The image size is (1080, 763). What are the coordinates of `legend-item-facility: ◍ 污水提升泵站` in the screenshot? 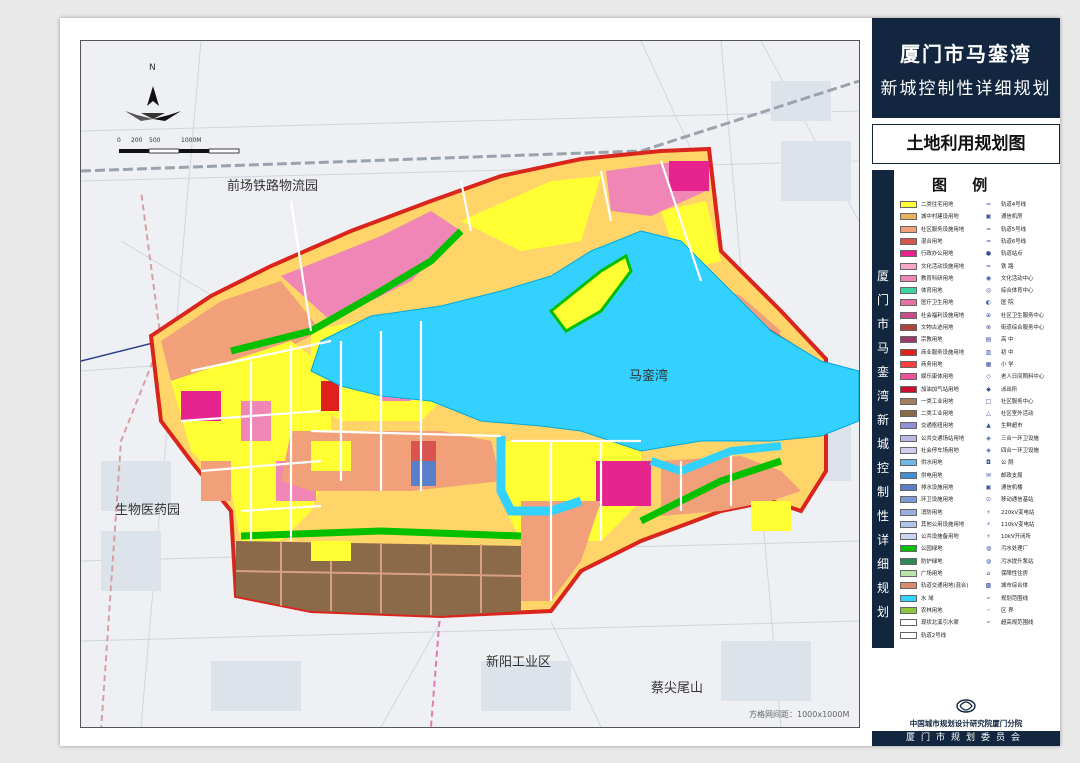 It's located at (1006, 562).